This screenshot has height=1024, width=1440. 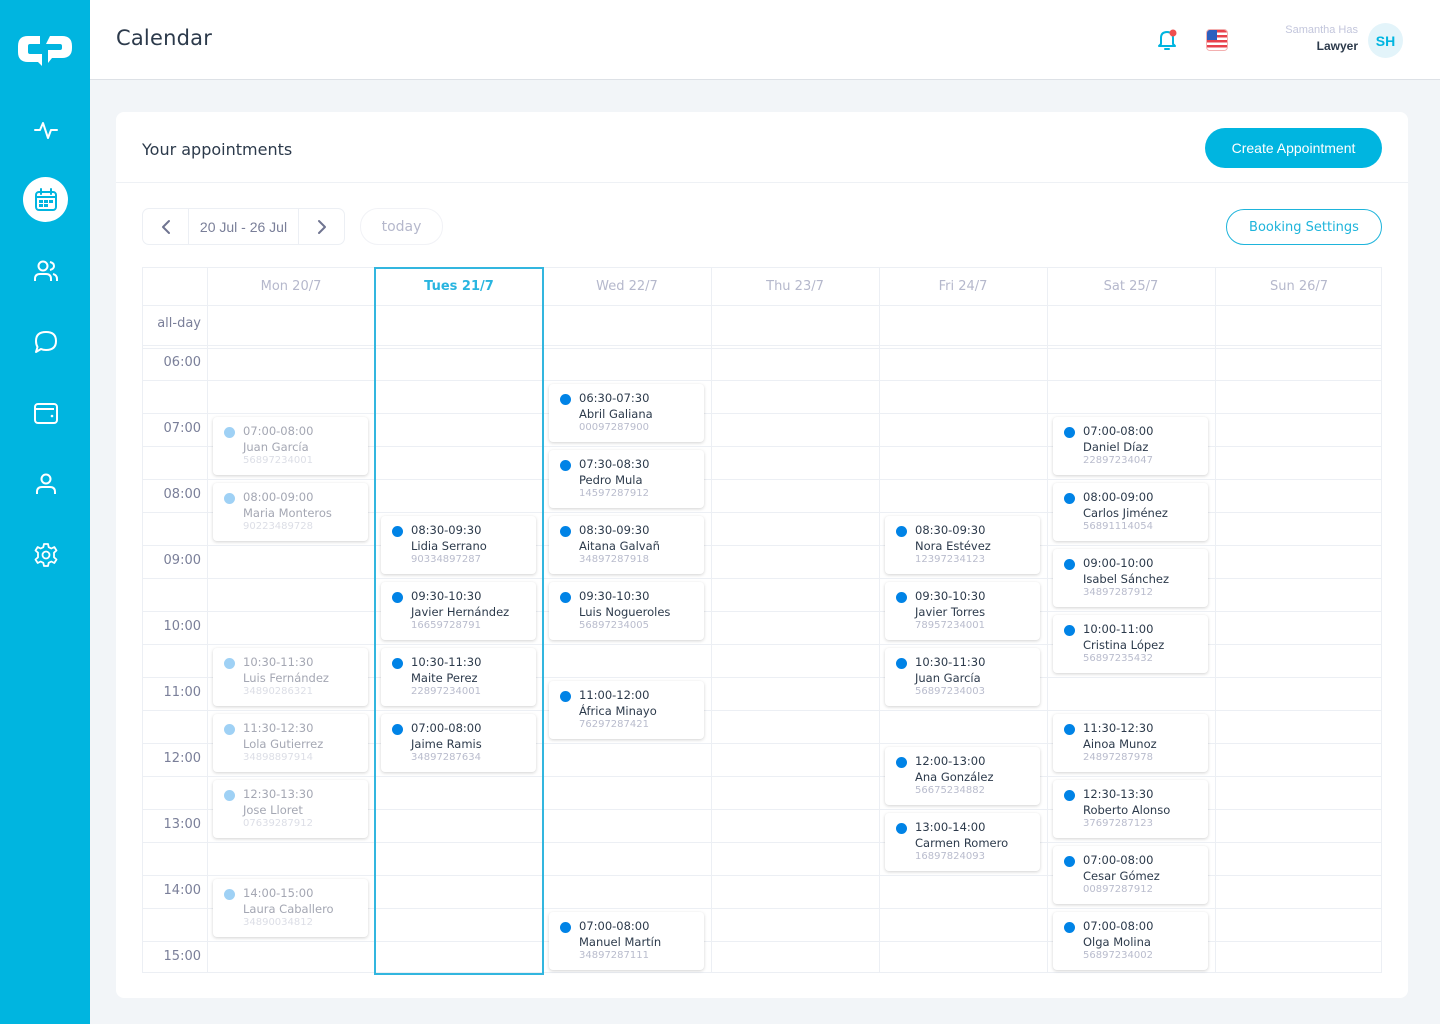 What do you see at coordinates (950, 691) in the screenshot?
I see `appointment-phone: 56897234003` at bounding box center [950, 691].